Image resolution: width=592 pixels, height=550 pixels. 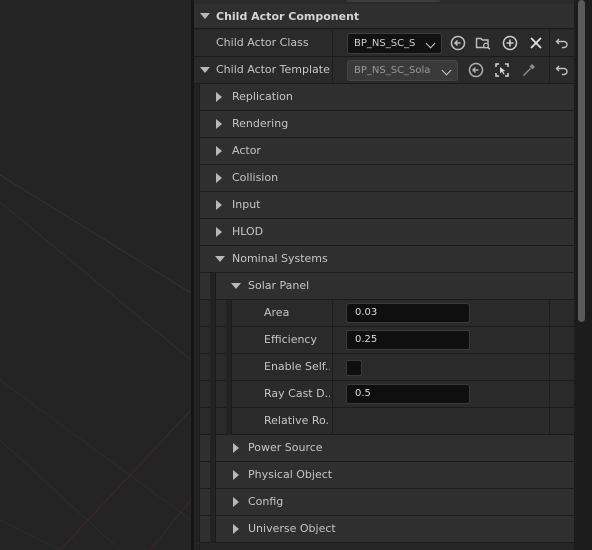 I want to click on section-header-label: Child Actor Component, so click(x=288, y=16).